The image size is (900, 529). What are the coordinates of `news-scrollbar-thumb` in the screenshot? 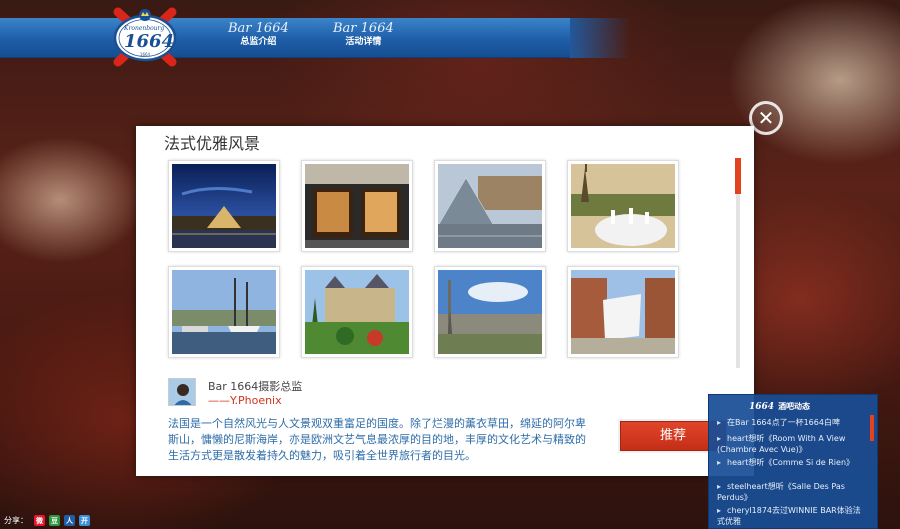 It's located at (872, 428).